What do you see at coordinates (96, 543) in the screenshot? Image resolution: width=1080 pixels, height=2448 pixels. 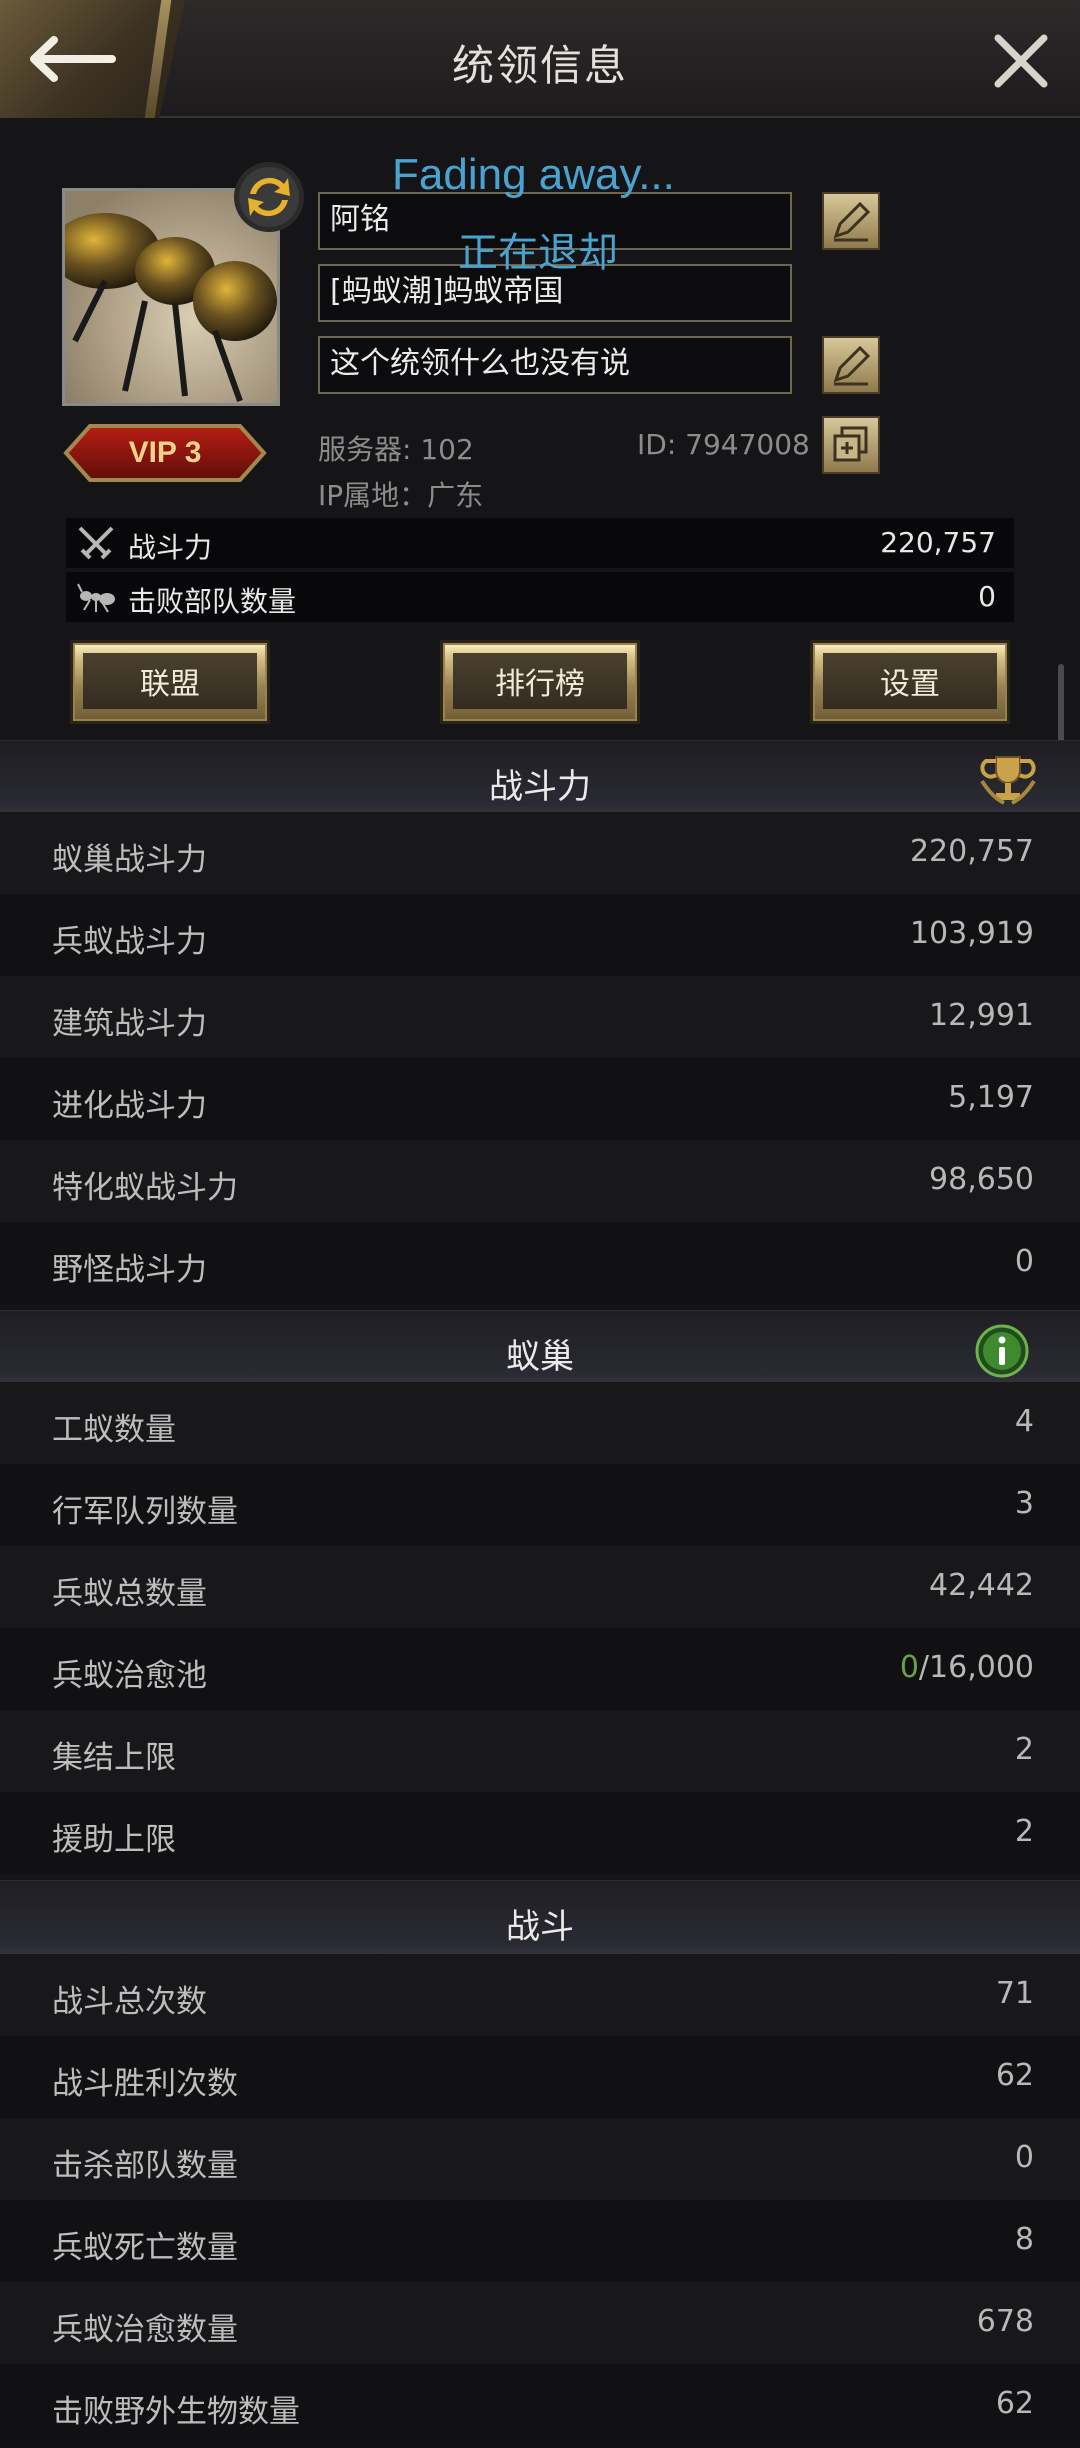 I see `crossed-swords-icon` at bounding box center [96, 543].